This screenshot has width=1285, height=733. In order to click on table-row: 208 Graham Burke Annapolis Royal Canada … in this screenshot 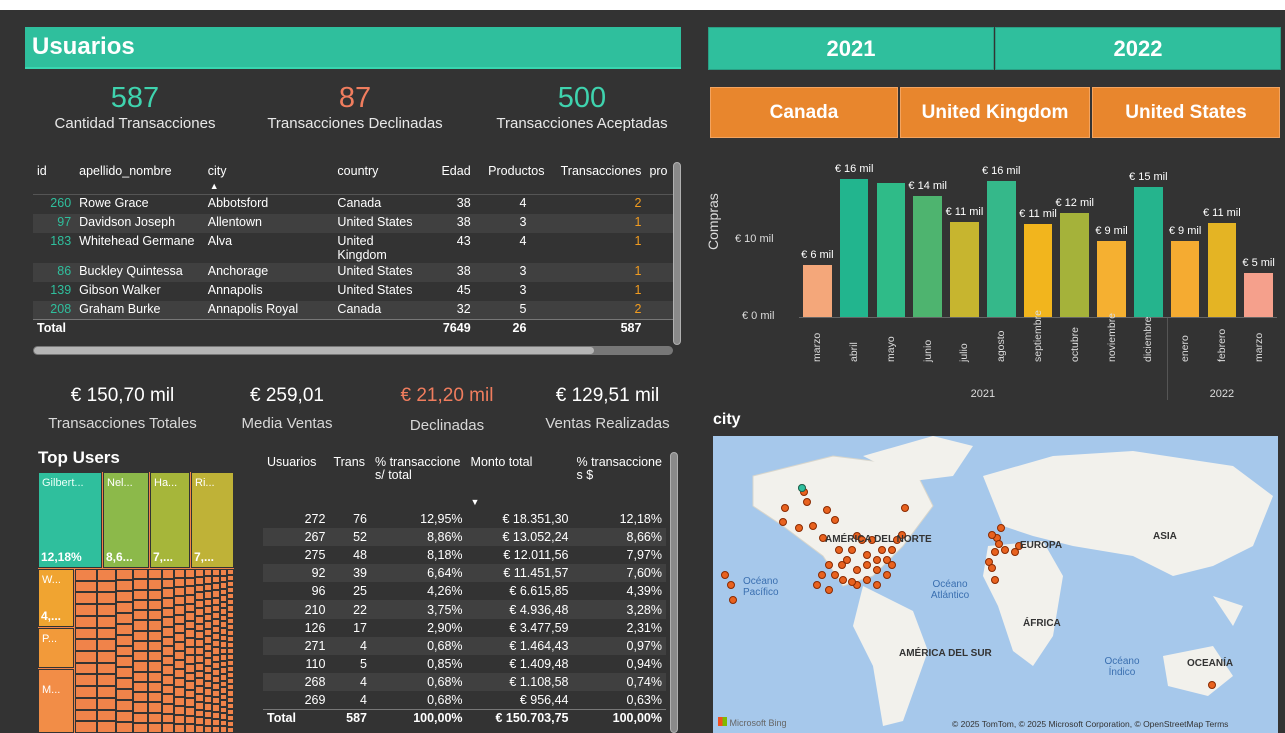, I will do `click(353, 310)`.